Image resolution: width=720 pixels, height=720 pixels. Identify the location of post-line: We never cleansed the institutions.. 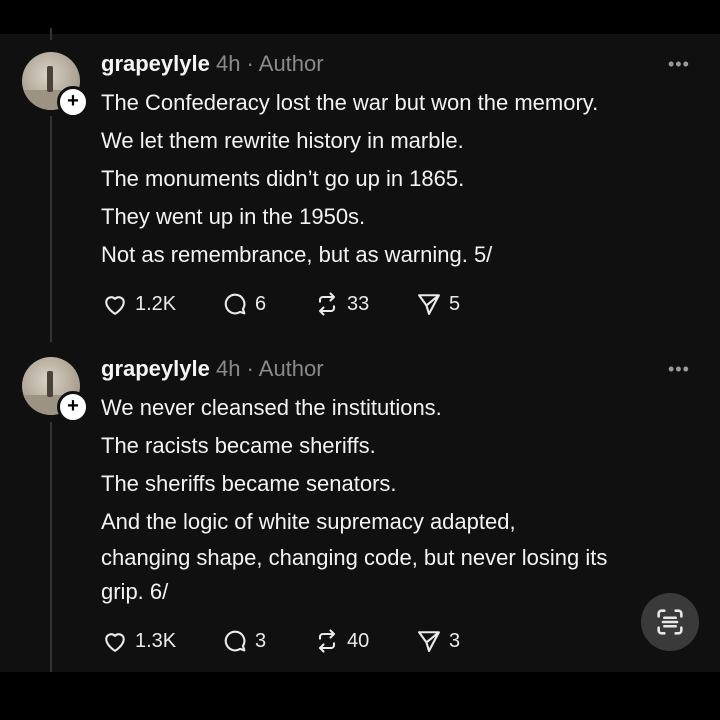
(271, 407).